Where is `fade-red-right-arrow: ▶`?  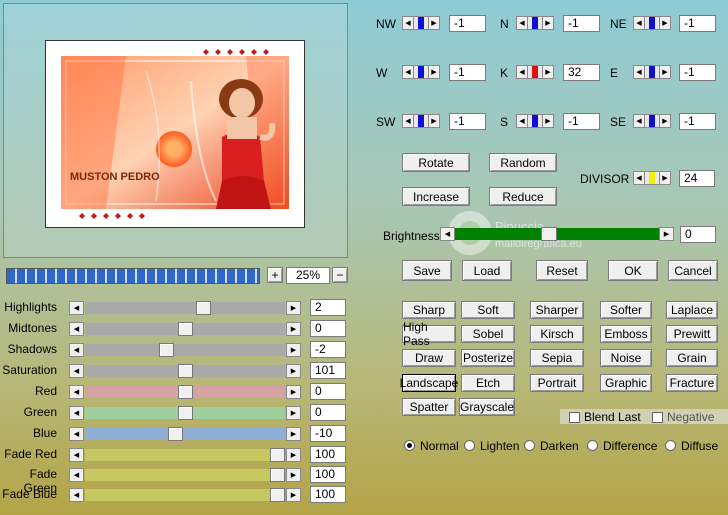 fade-red-right-arrow: ▶ is located at coordinates (293, 455).